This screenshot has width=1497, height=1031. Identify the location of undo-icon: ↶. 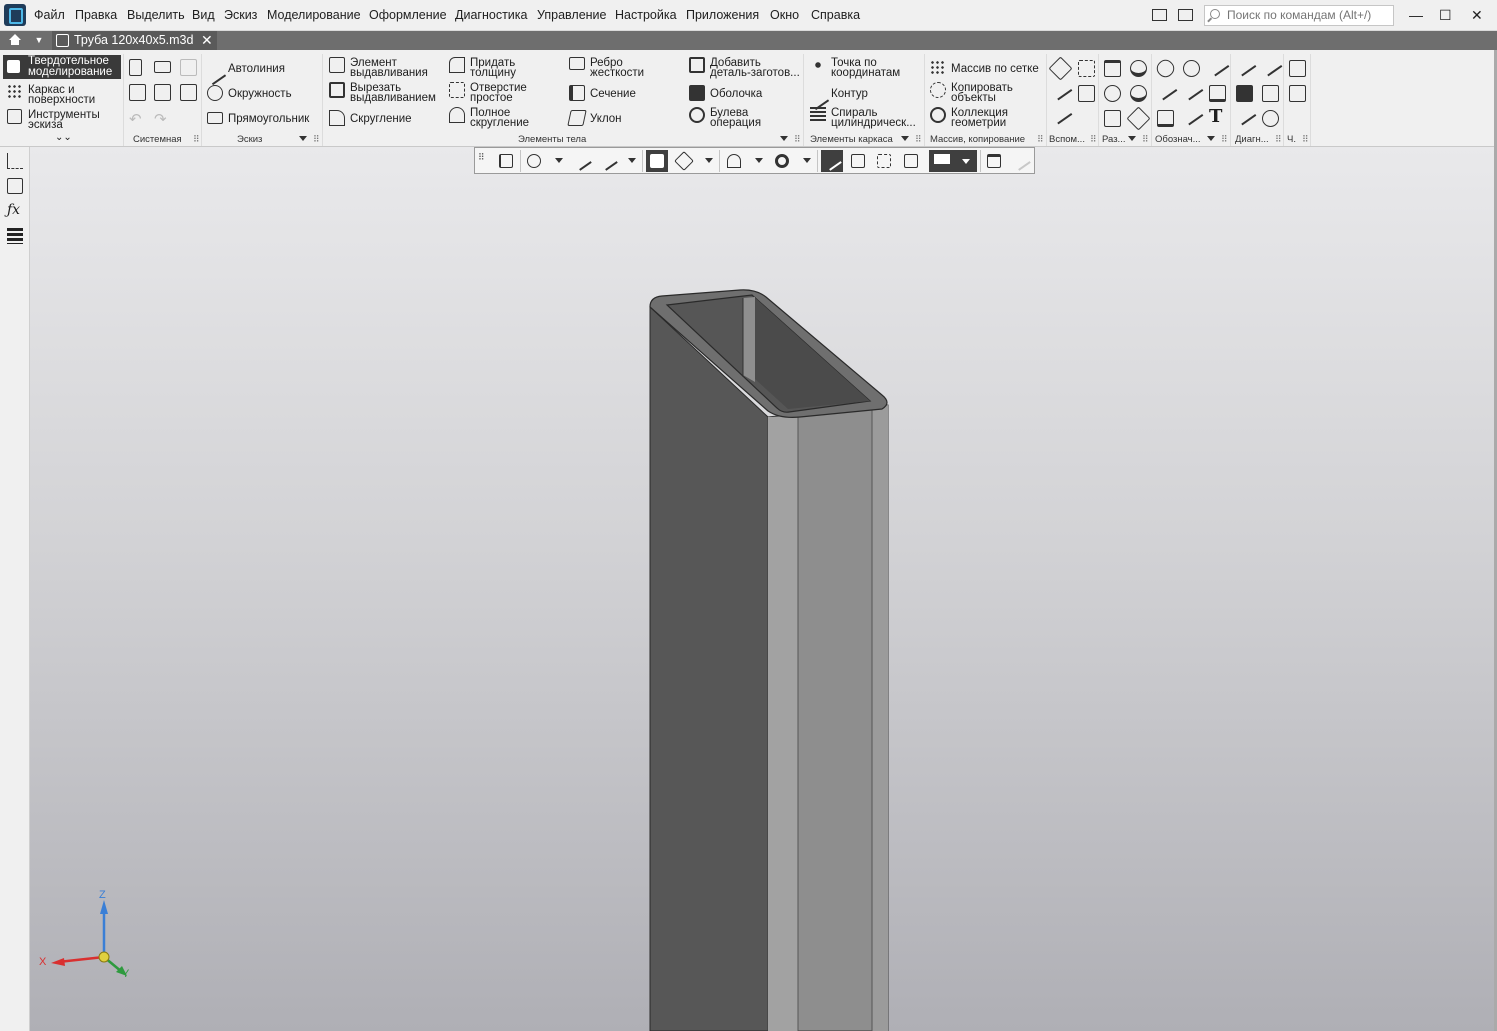
(137, 119).